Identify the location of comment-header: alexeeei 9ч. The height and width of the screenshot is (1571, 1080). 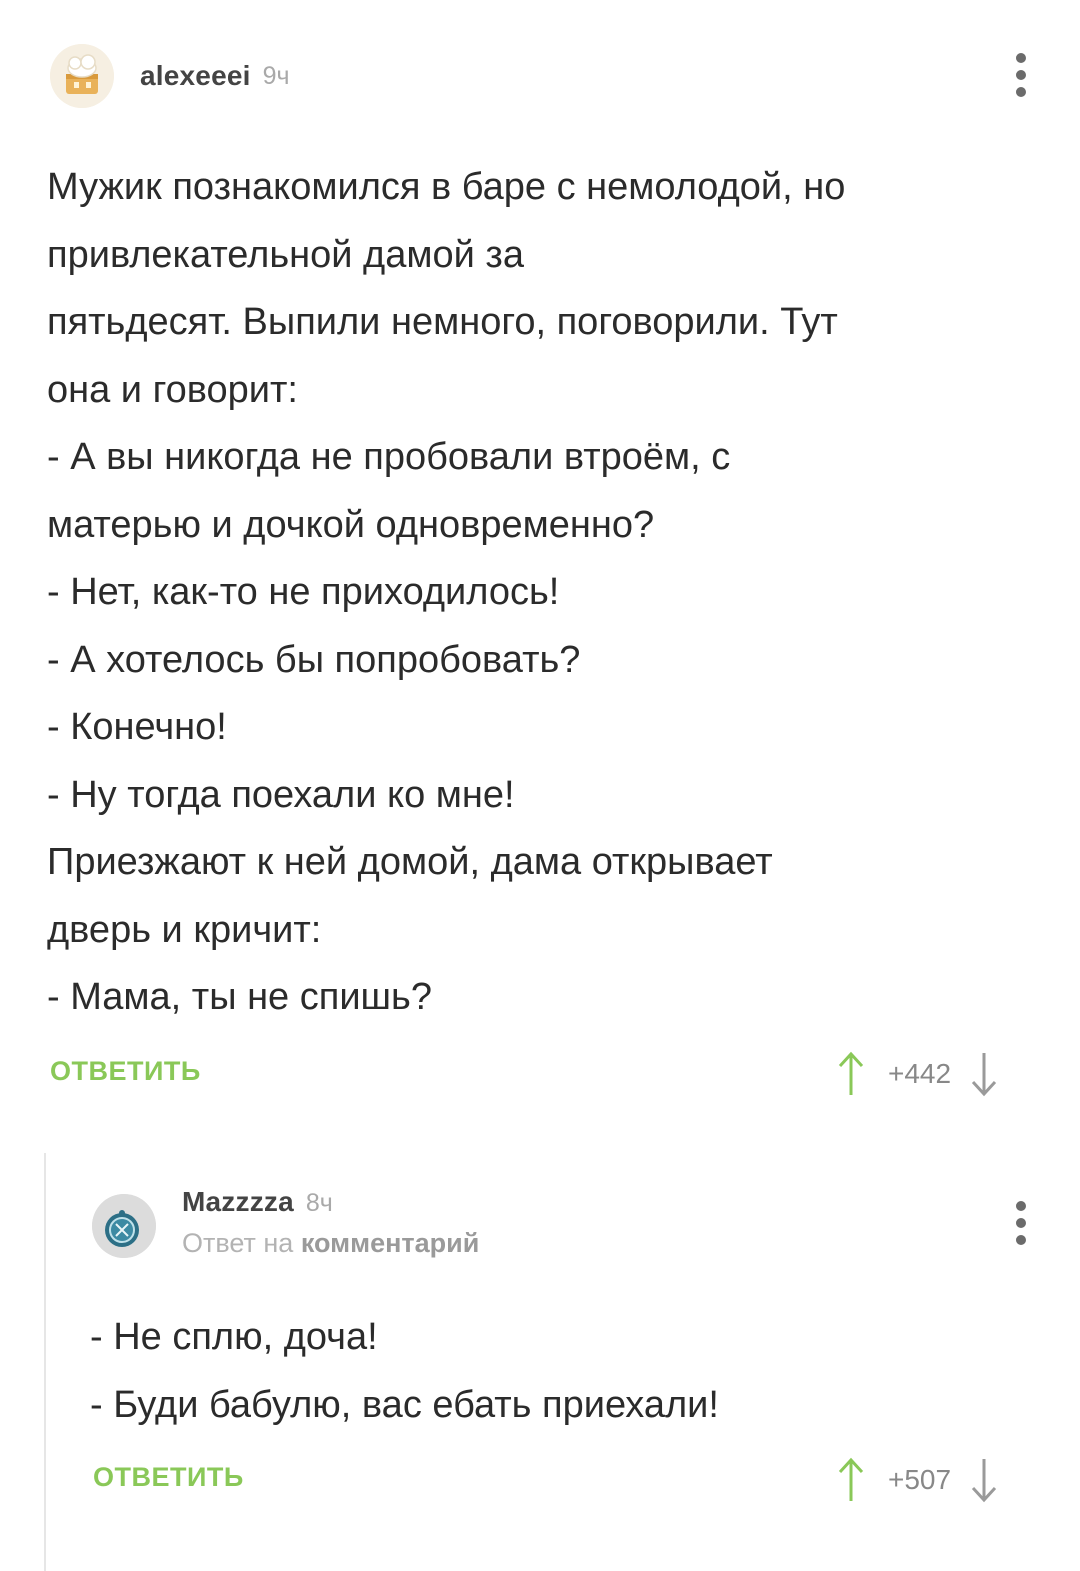
(170, 76).